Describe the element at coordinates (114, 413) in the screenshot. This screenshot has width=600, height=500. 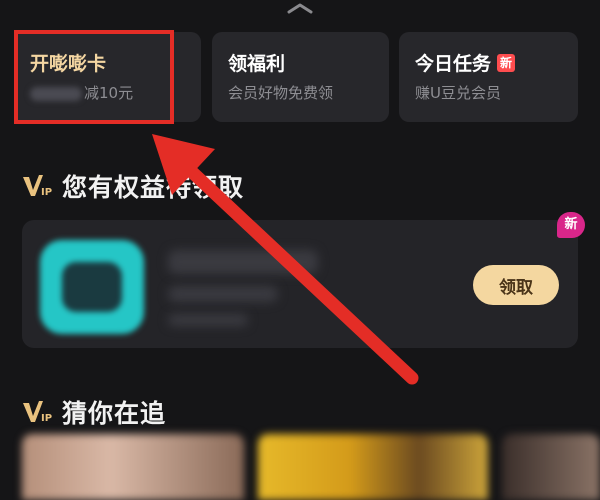
I see `follow-section-title: 猜你在追` at that location.